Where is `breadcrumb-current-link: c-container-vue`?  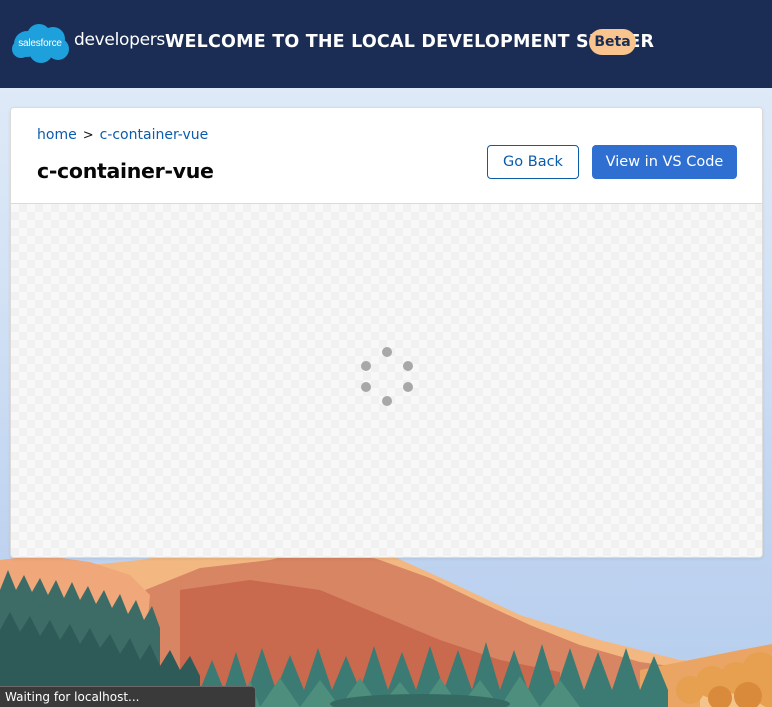 breadcrumb-current-link: c-container-vue is located at coordinates (154, 135).